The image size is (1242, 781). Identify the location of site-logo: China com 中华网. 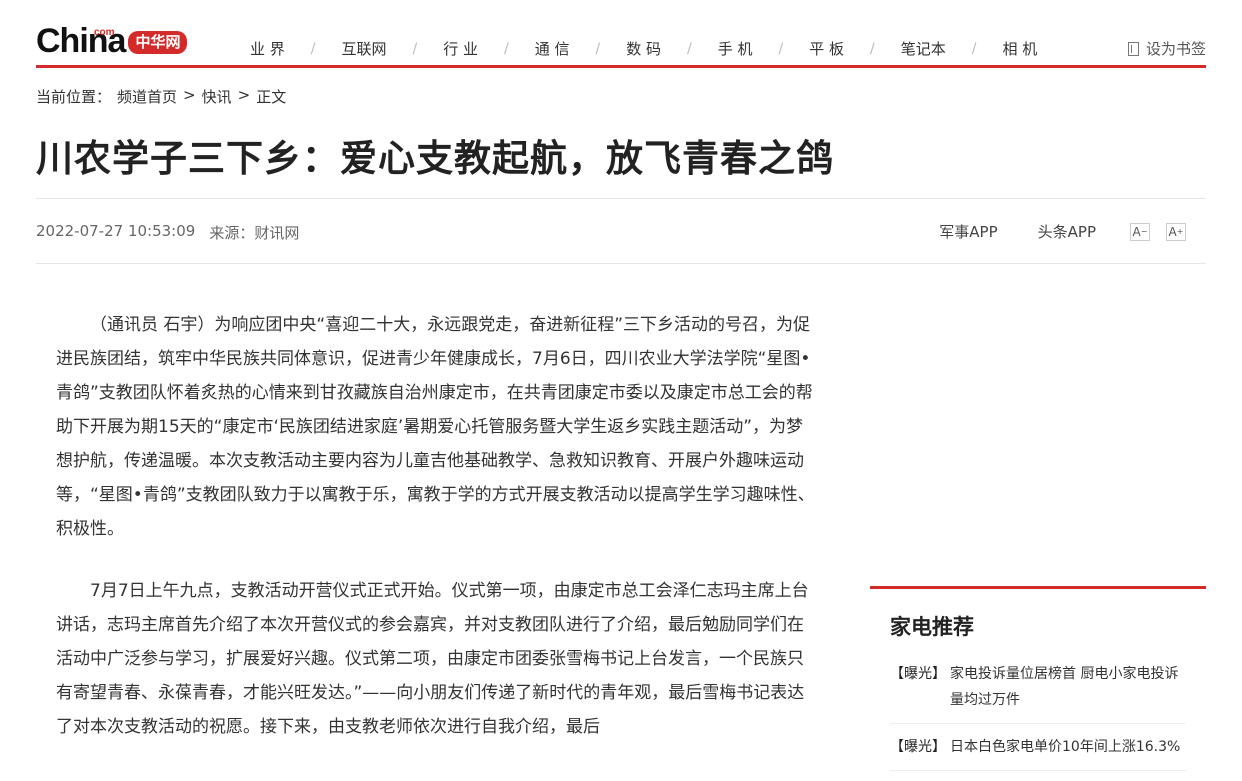
(112, 40).